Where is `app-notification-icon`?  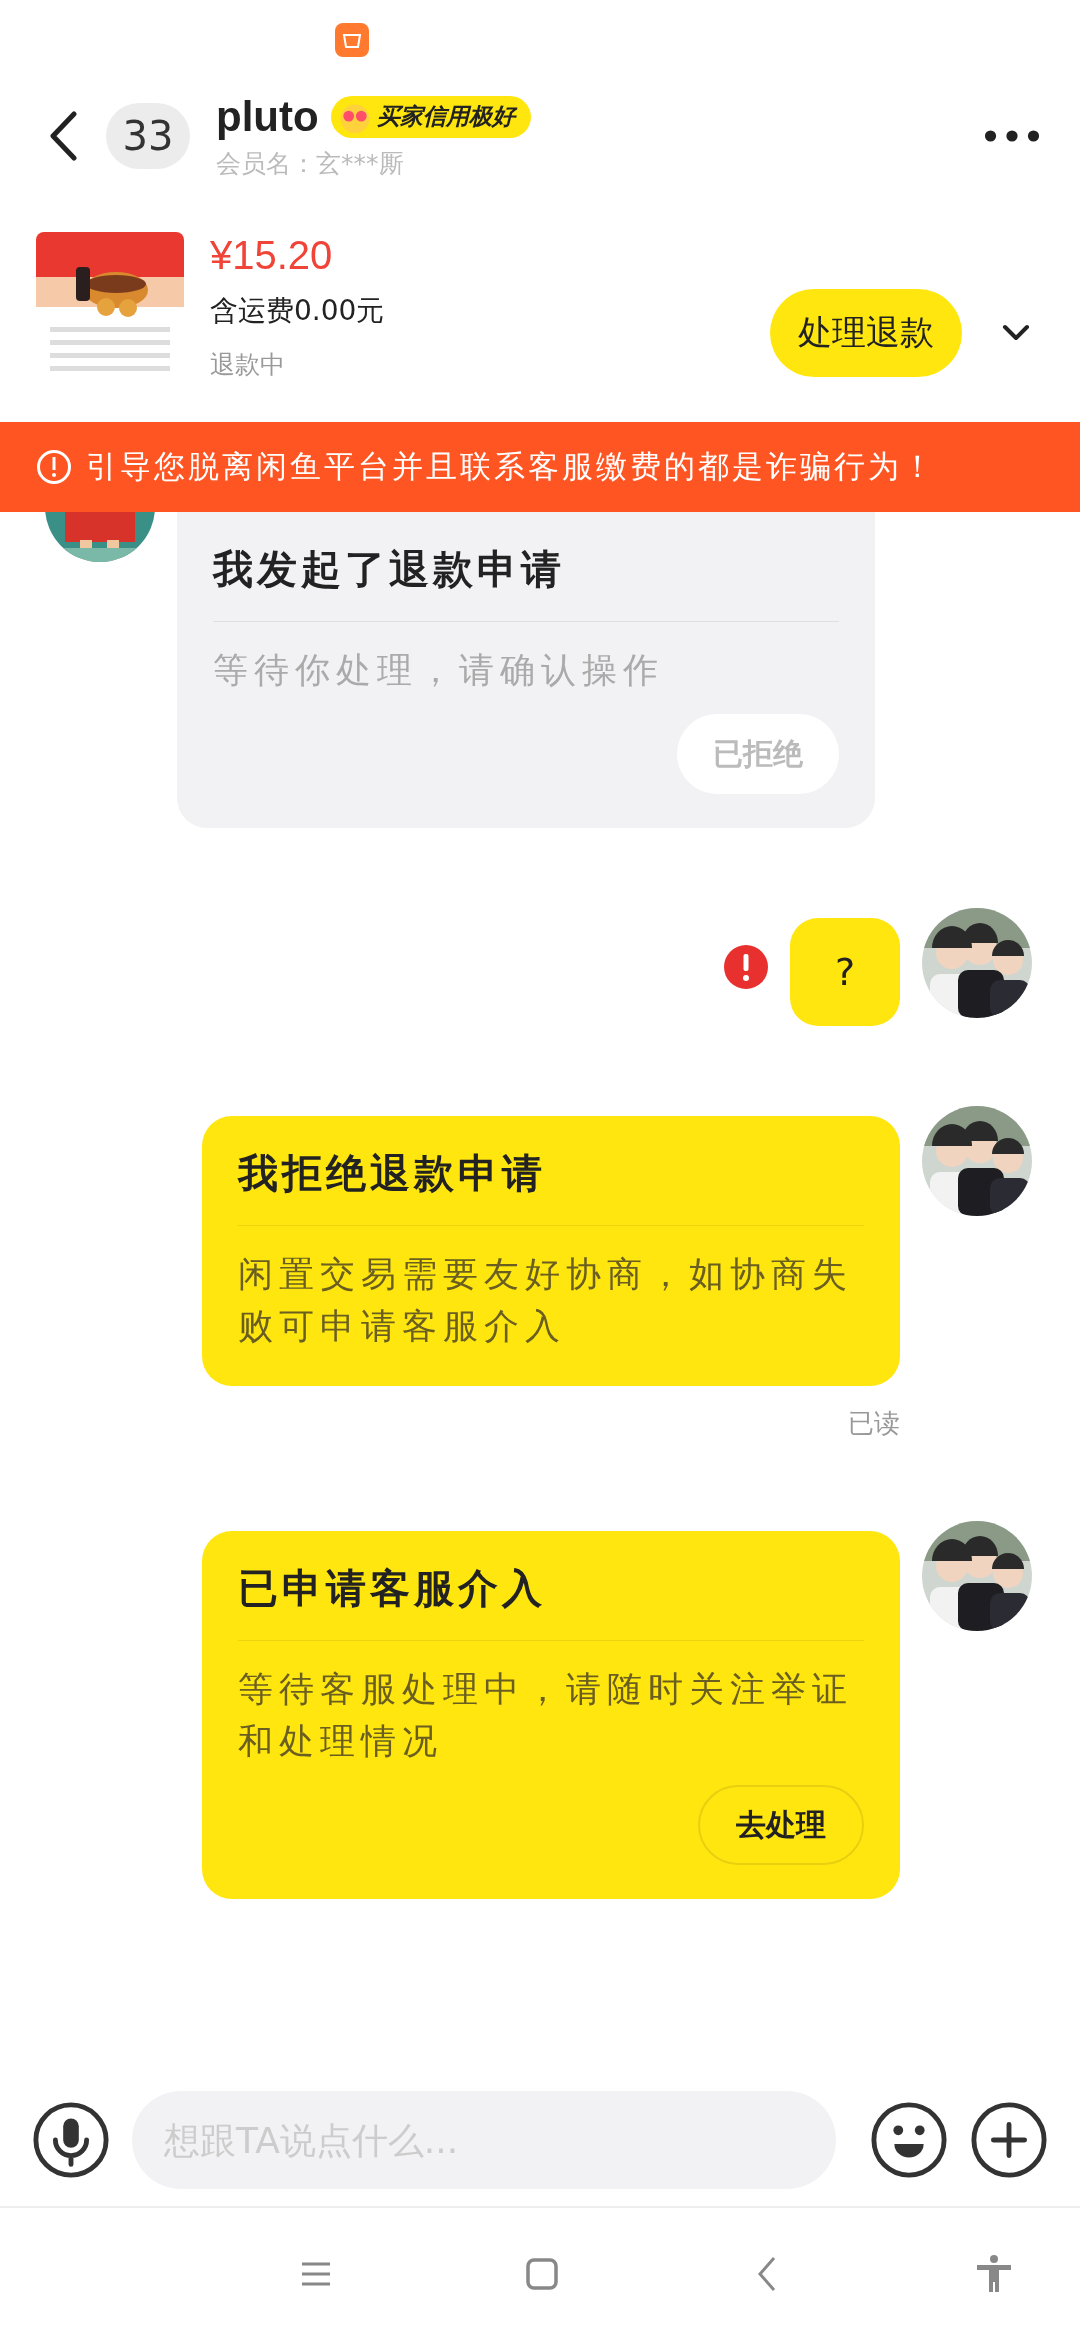
app-notification-icon is located at coordinates (352, 40).